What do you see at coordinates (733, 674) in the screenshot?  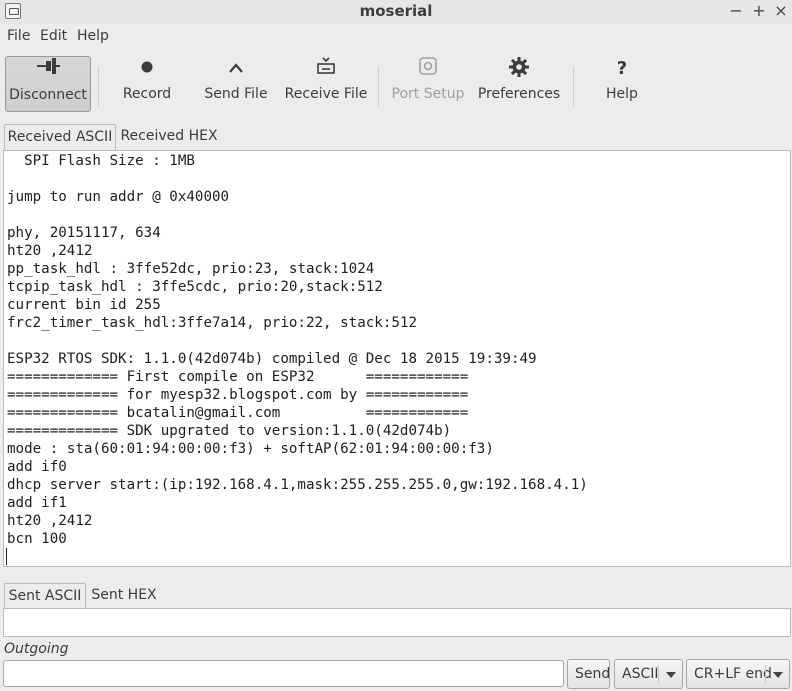 I see `line-end-select-value: CR+LF end` at bounding box center [733, 674].